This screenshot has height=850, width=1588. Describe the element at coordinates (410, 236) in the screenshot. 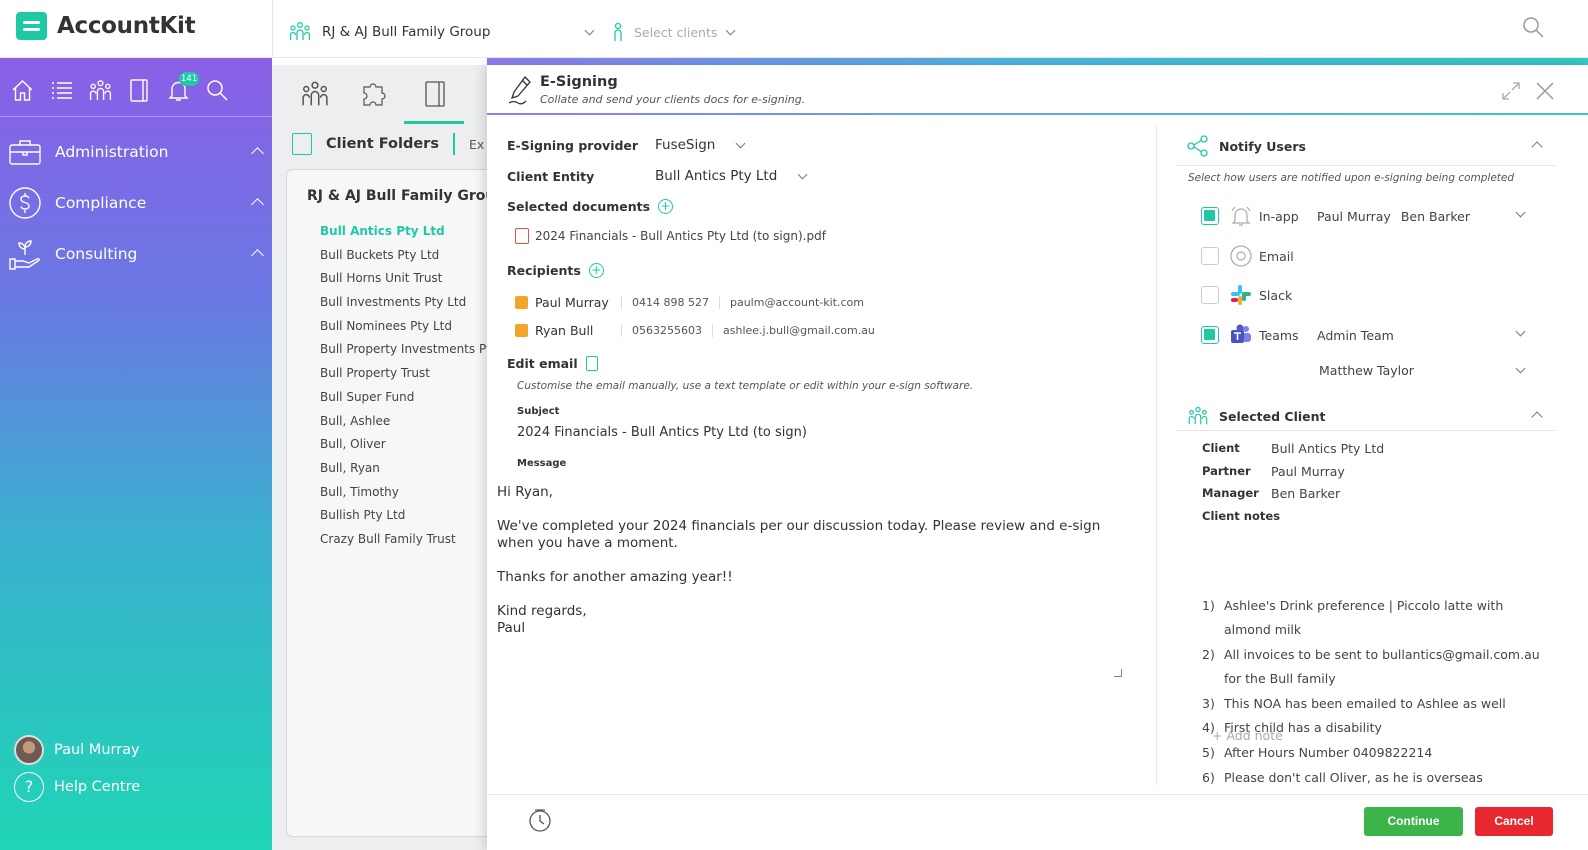

I see `client-list-item: Bull Antics Pty Ltd` at that location.